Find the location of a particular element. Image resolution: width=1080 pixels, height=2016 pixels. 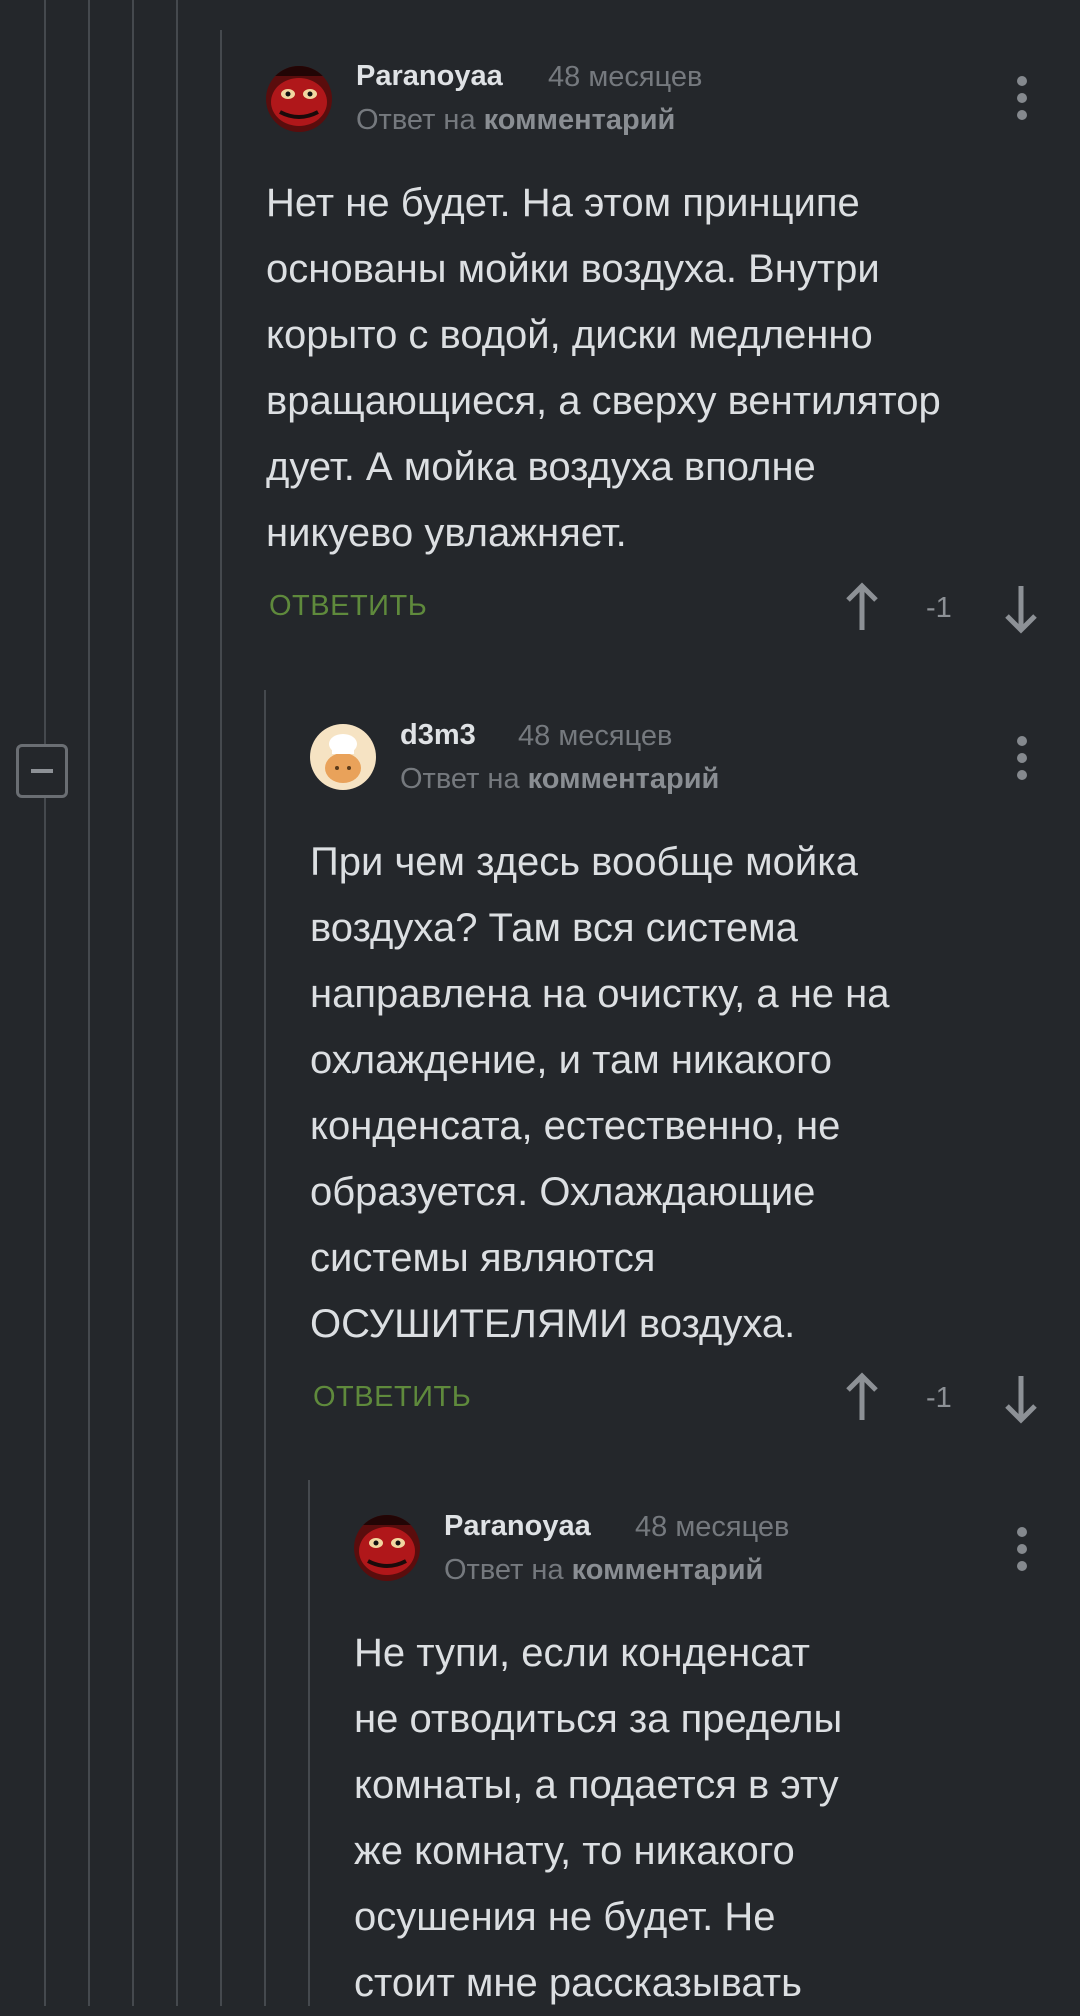

body-line: осушения не будет. Не is located at coordinates (565, 1917).